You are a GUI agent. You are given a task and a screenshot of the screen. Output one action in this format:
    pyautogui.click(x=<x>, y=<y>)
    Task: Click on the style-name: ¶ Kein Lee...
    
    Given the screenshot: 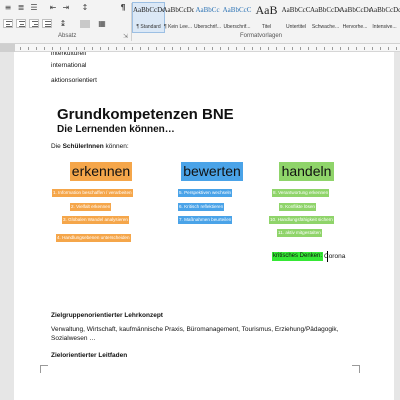 What is the action you would take?
    pyautogui.click(x=178, y=27)
    